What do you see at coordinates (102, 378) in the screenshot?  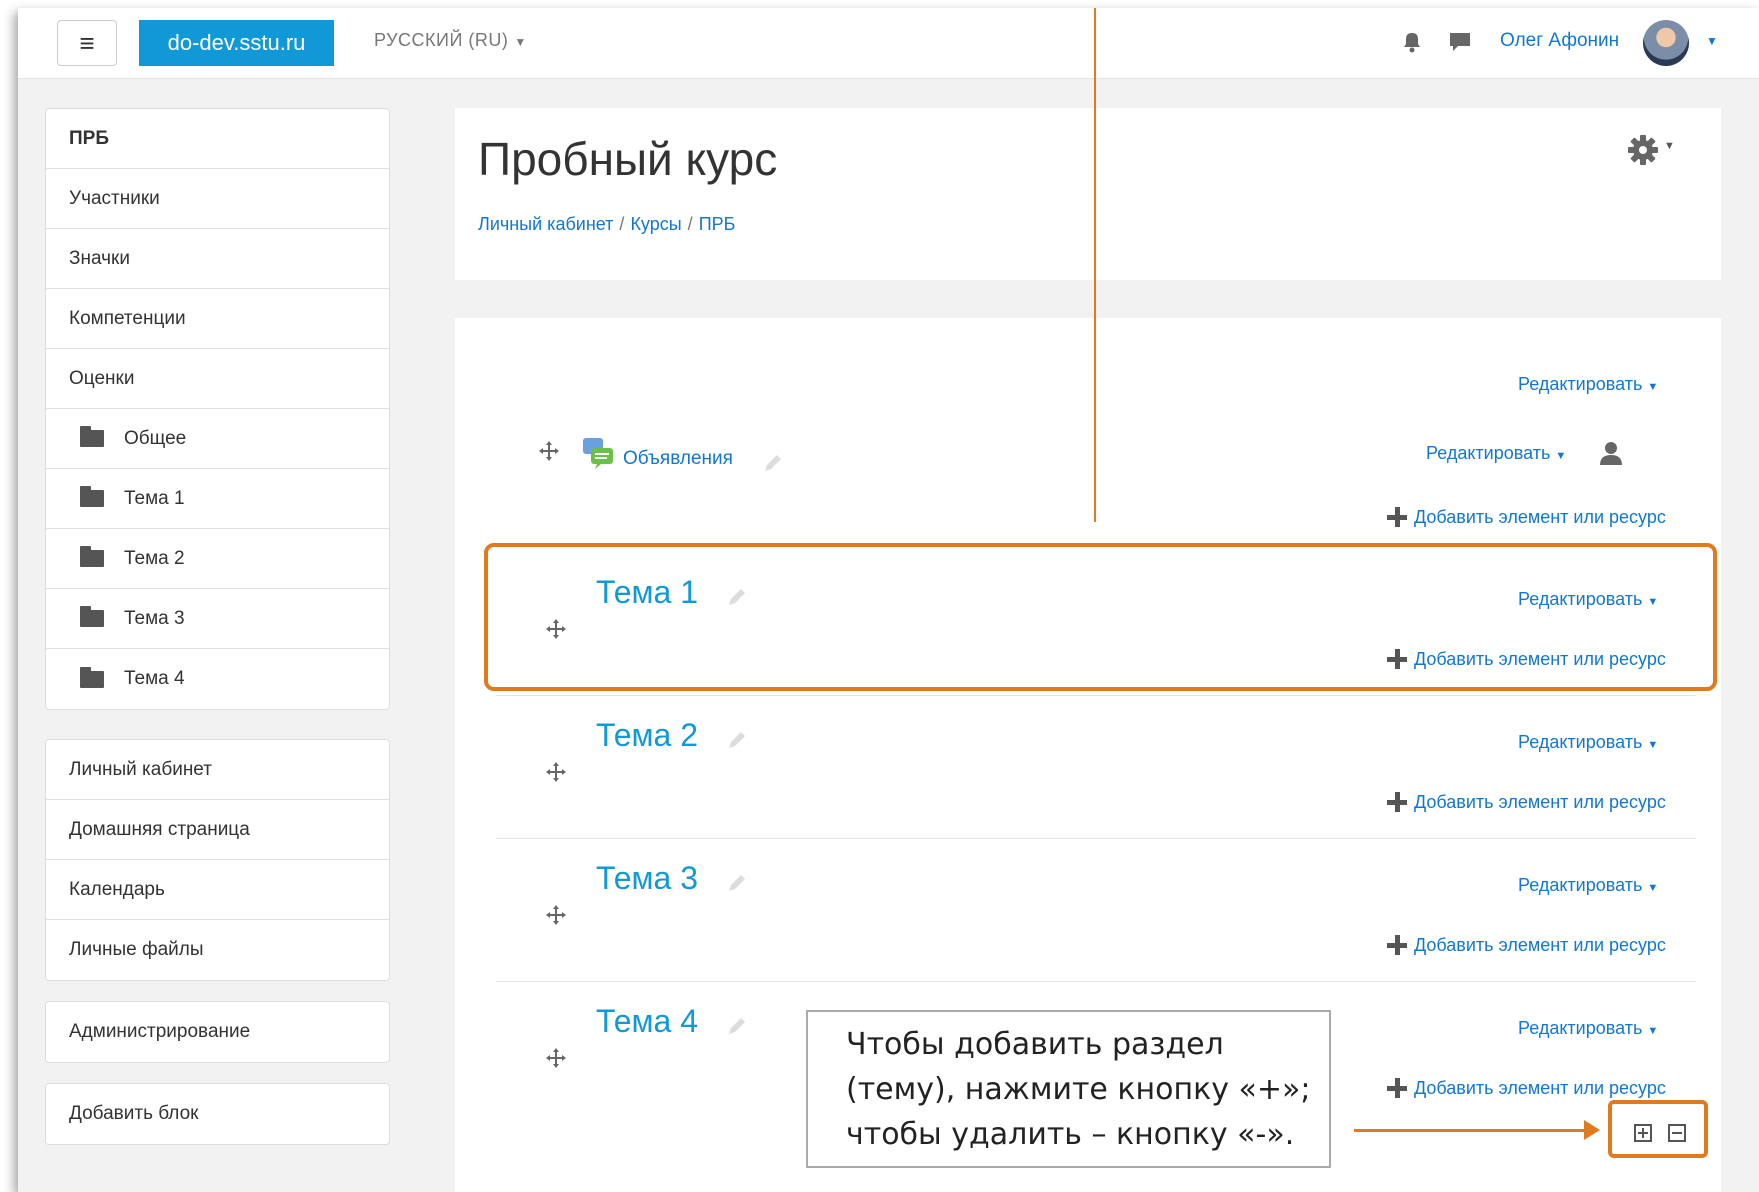 I see `nav-label: Оценки` at bounding box center [102, 378].